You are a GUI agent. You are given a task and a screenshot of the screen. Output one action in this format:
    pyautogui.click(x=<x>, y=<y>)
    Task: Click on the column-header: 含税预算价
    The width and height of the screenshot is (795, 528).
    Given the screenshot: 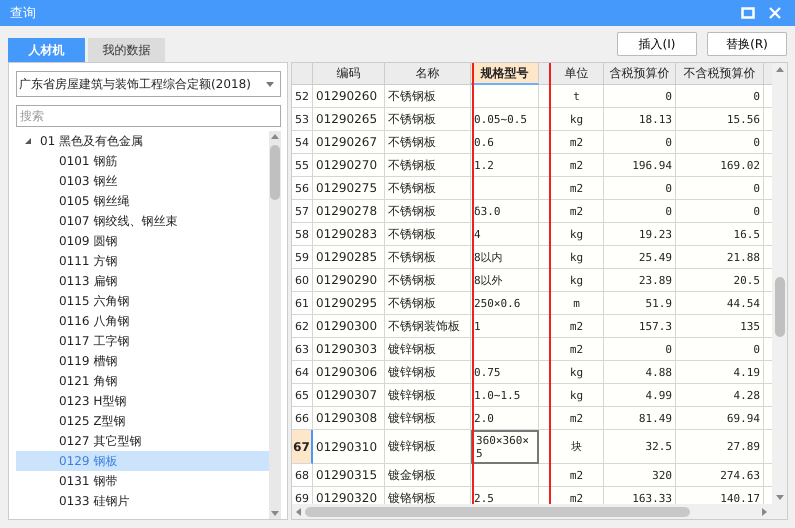 What is the action you would take?
    pyautogui.click(x=640, y=74)
    